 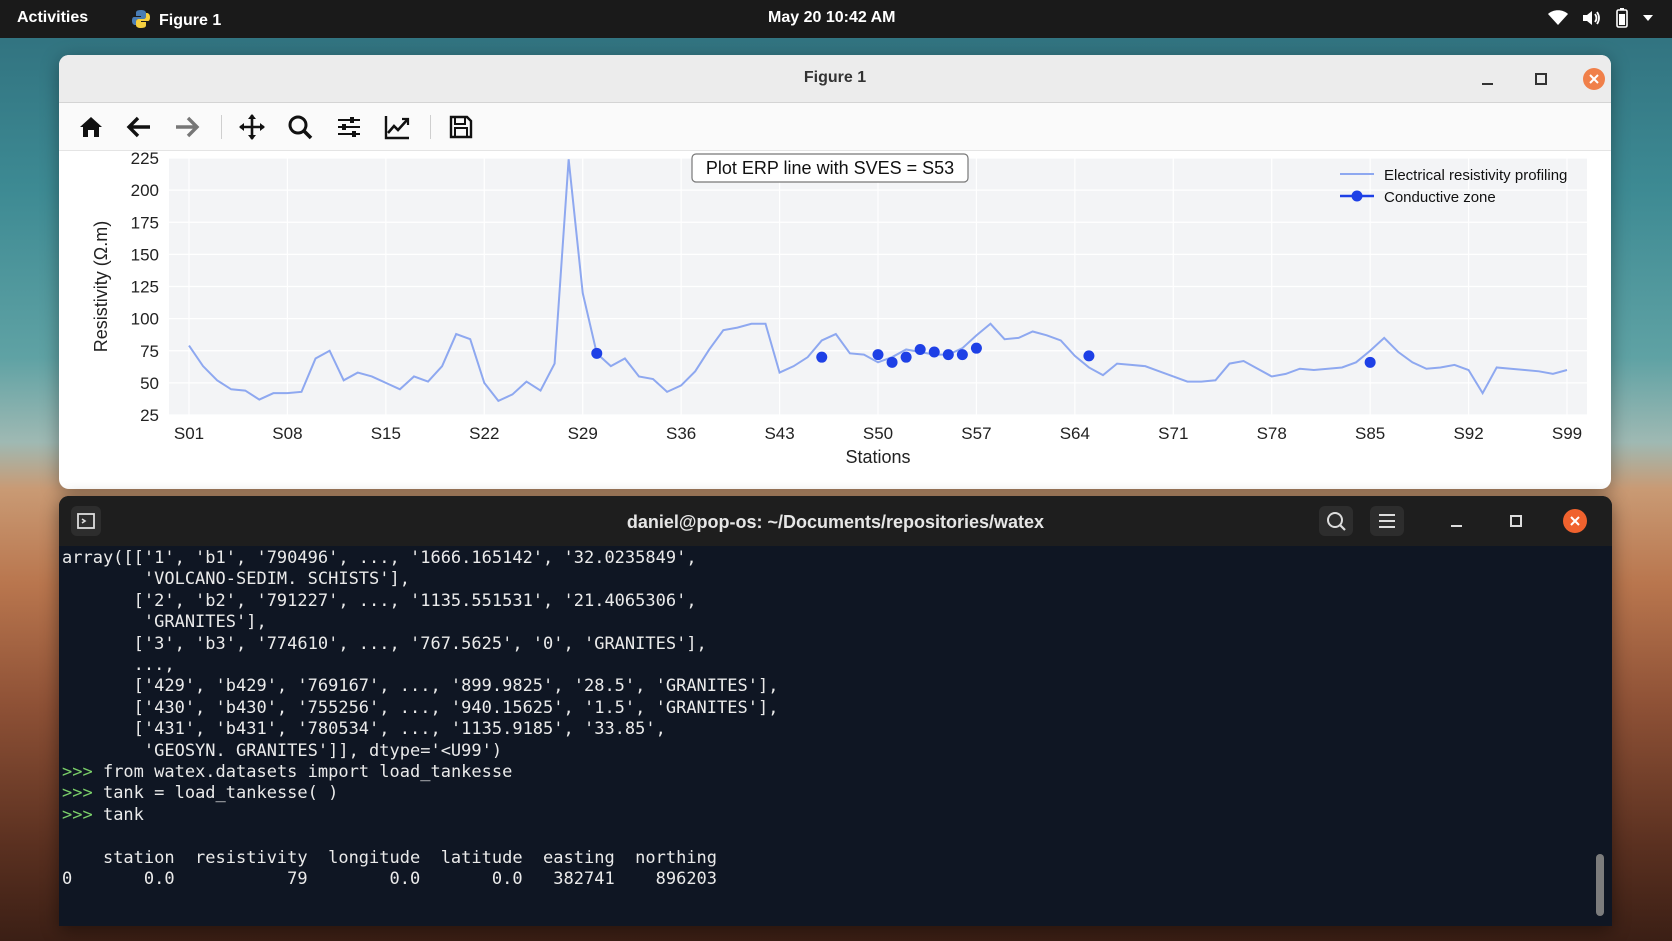 I want to click on terminal-scrollbar, so click(x=1600, y=885).